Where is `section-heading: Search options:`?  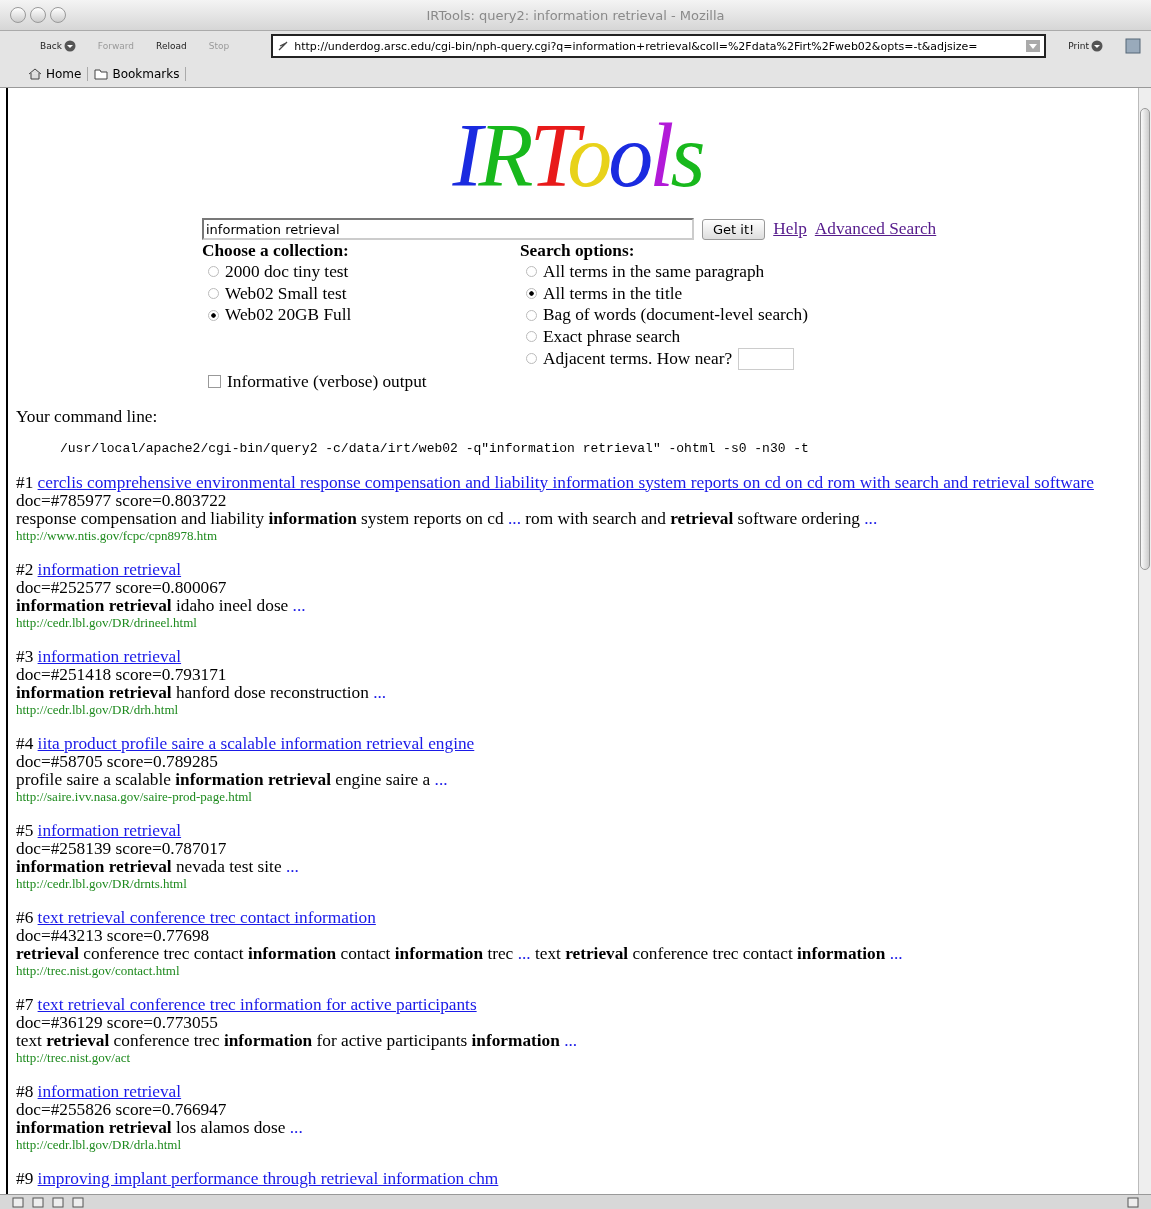
section-heading: Search options: is located at coordinates (578, 250).